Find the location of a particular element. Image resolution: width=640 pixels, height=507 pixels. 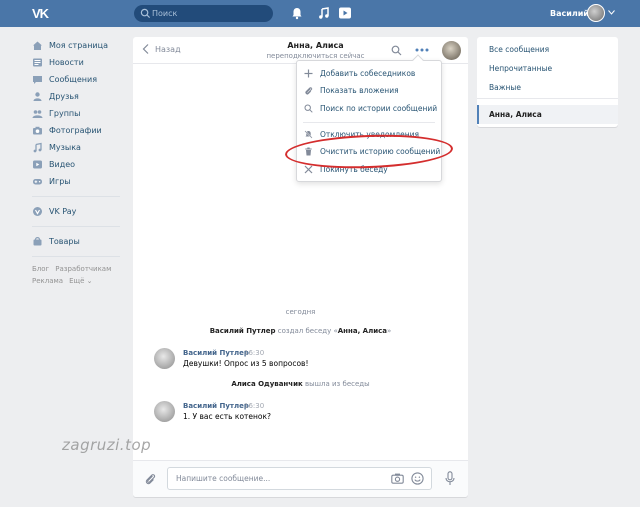

active-conversation-label: Анна, Алиса is located at coordinates (515, 114).